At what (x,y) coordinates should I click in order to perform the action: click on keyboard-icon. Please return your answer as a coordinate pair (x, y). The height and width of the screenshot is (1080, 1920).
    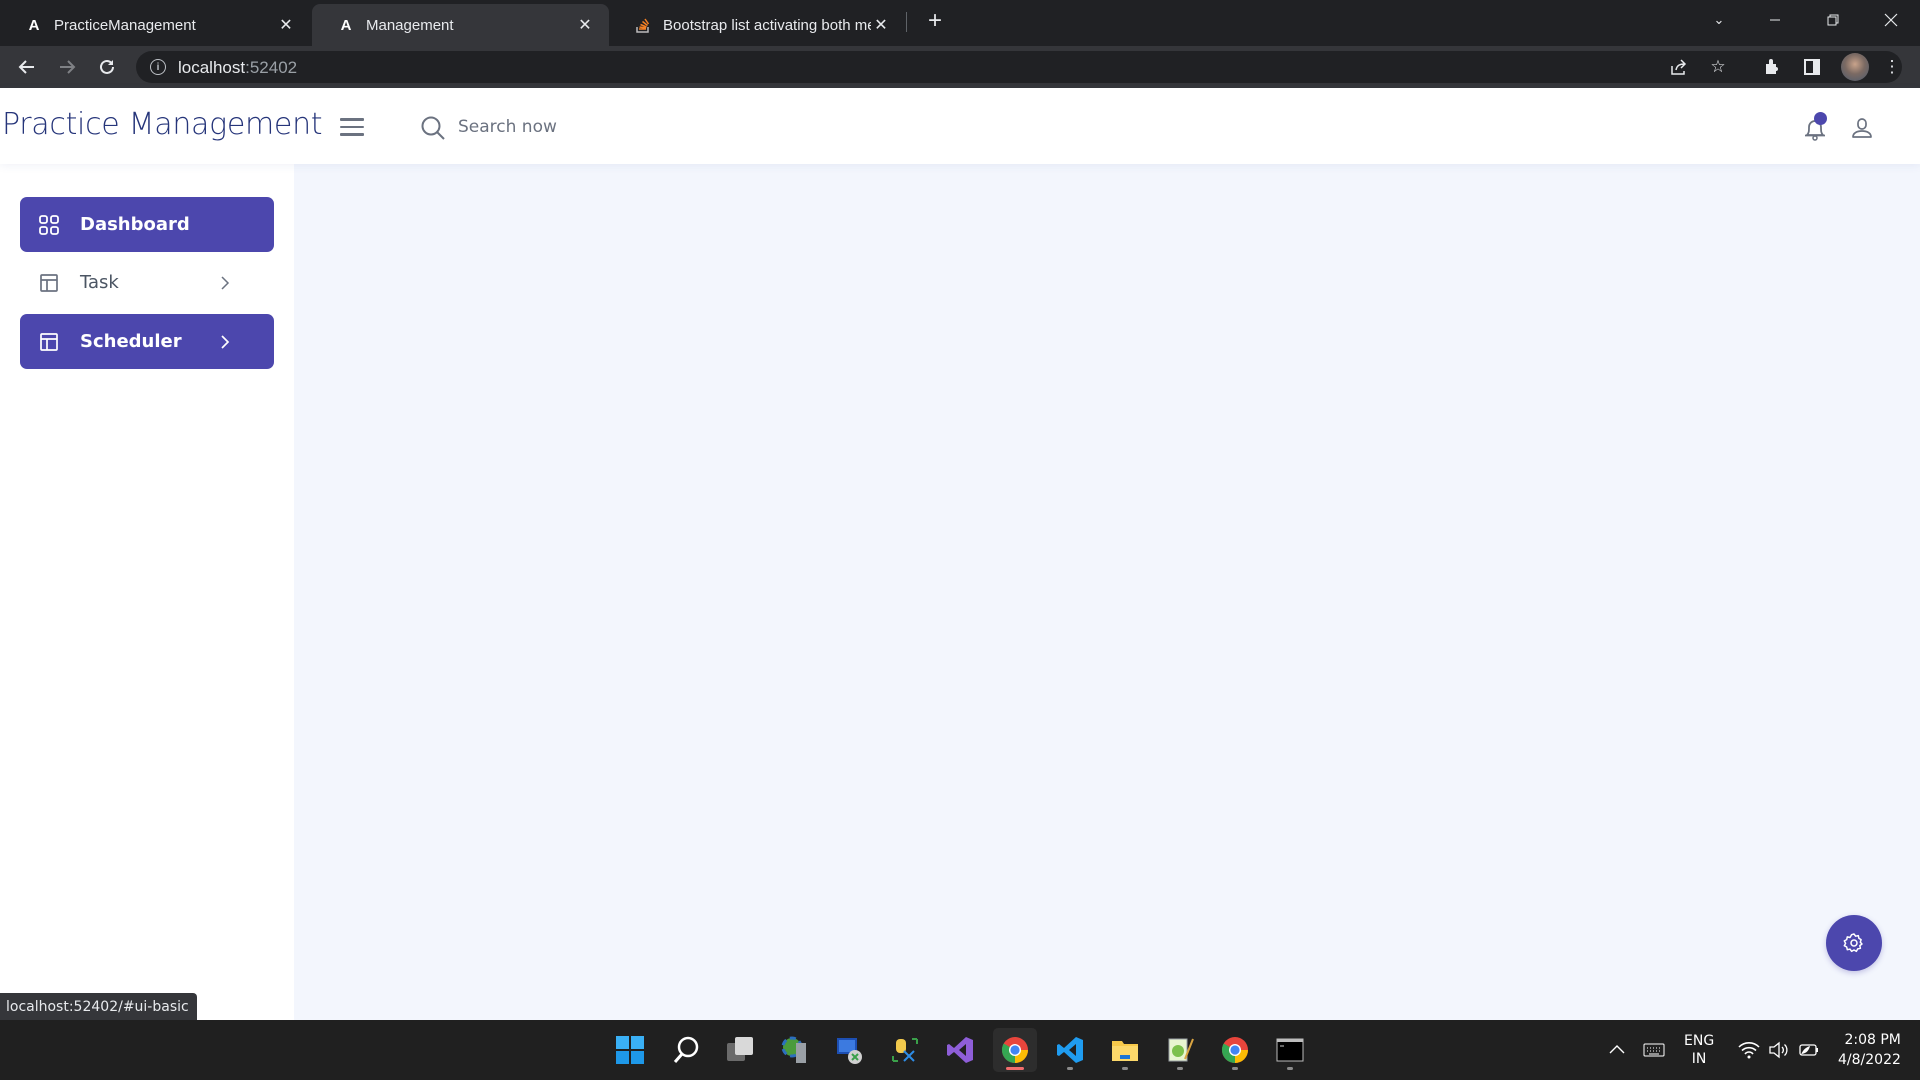
    Looking at the image, I should click on (1654, 1050).